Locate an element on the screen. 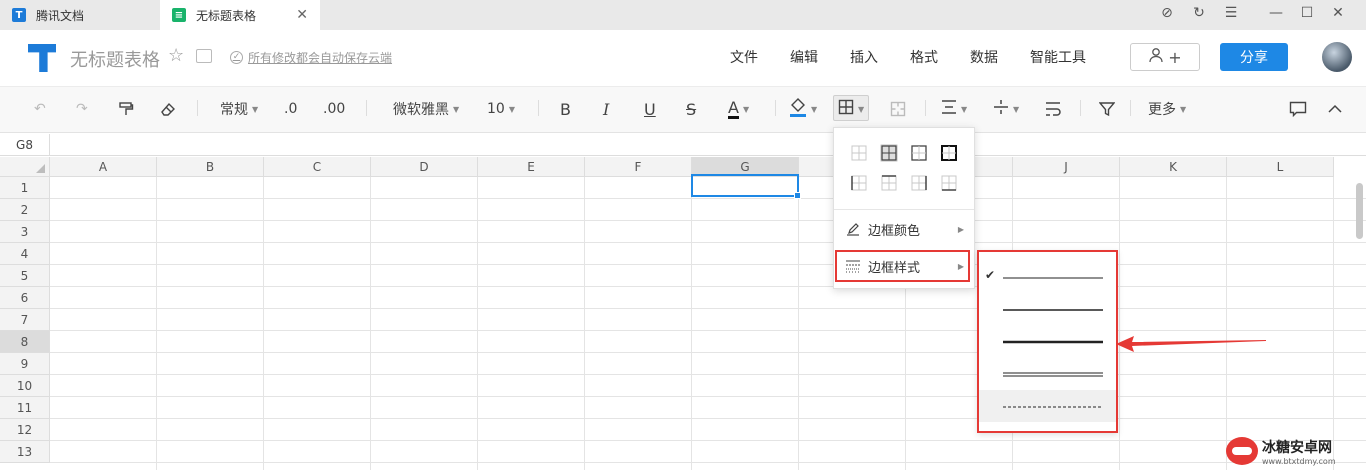 The width and height of the screenshot is (1366, 470). column-header-l: L is located at coordinates (1280, 167).